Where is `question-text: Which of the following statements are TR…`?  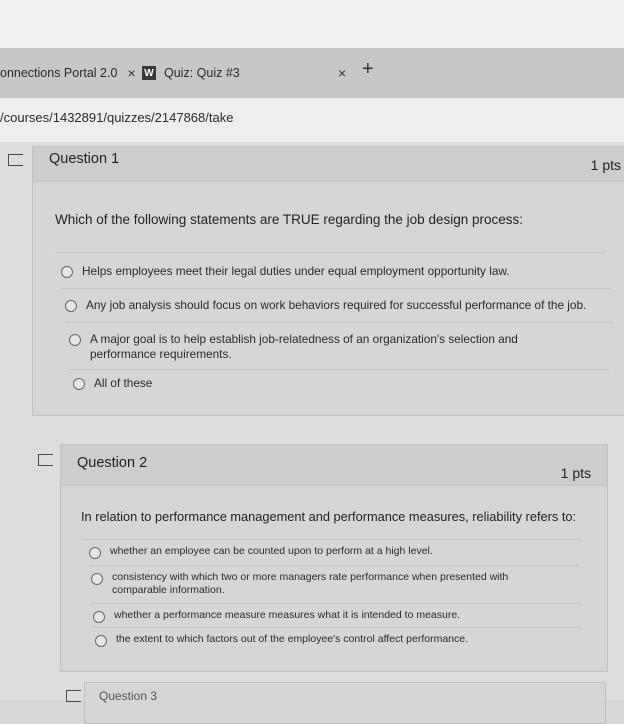 question-text: Which of the following statements are TR… is located at coordinates (289, 219).